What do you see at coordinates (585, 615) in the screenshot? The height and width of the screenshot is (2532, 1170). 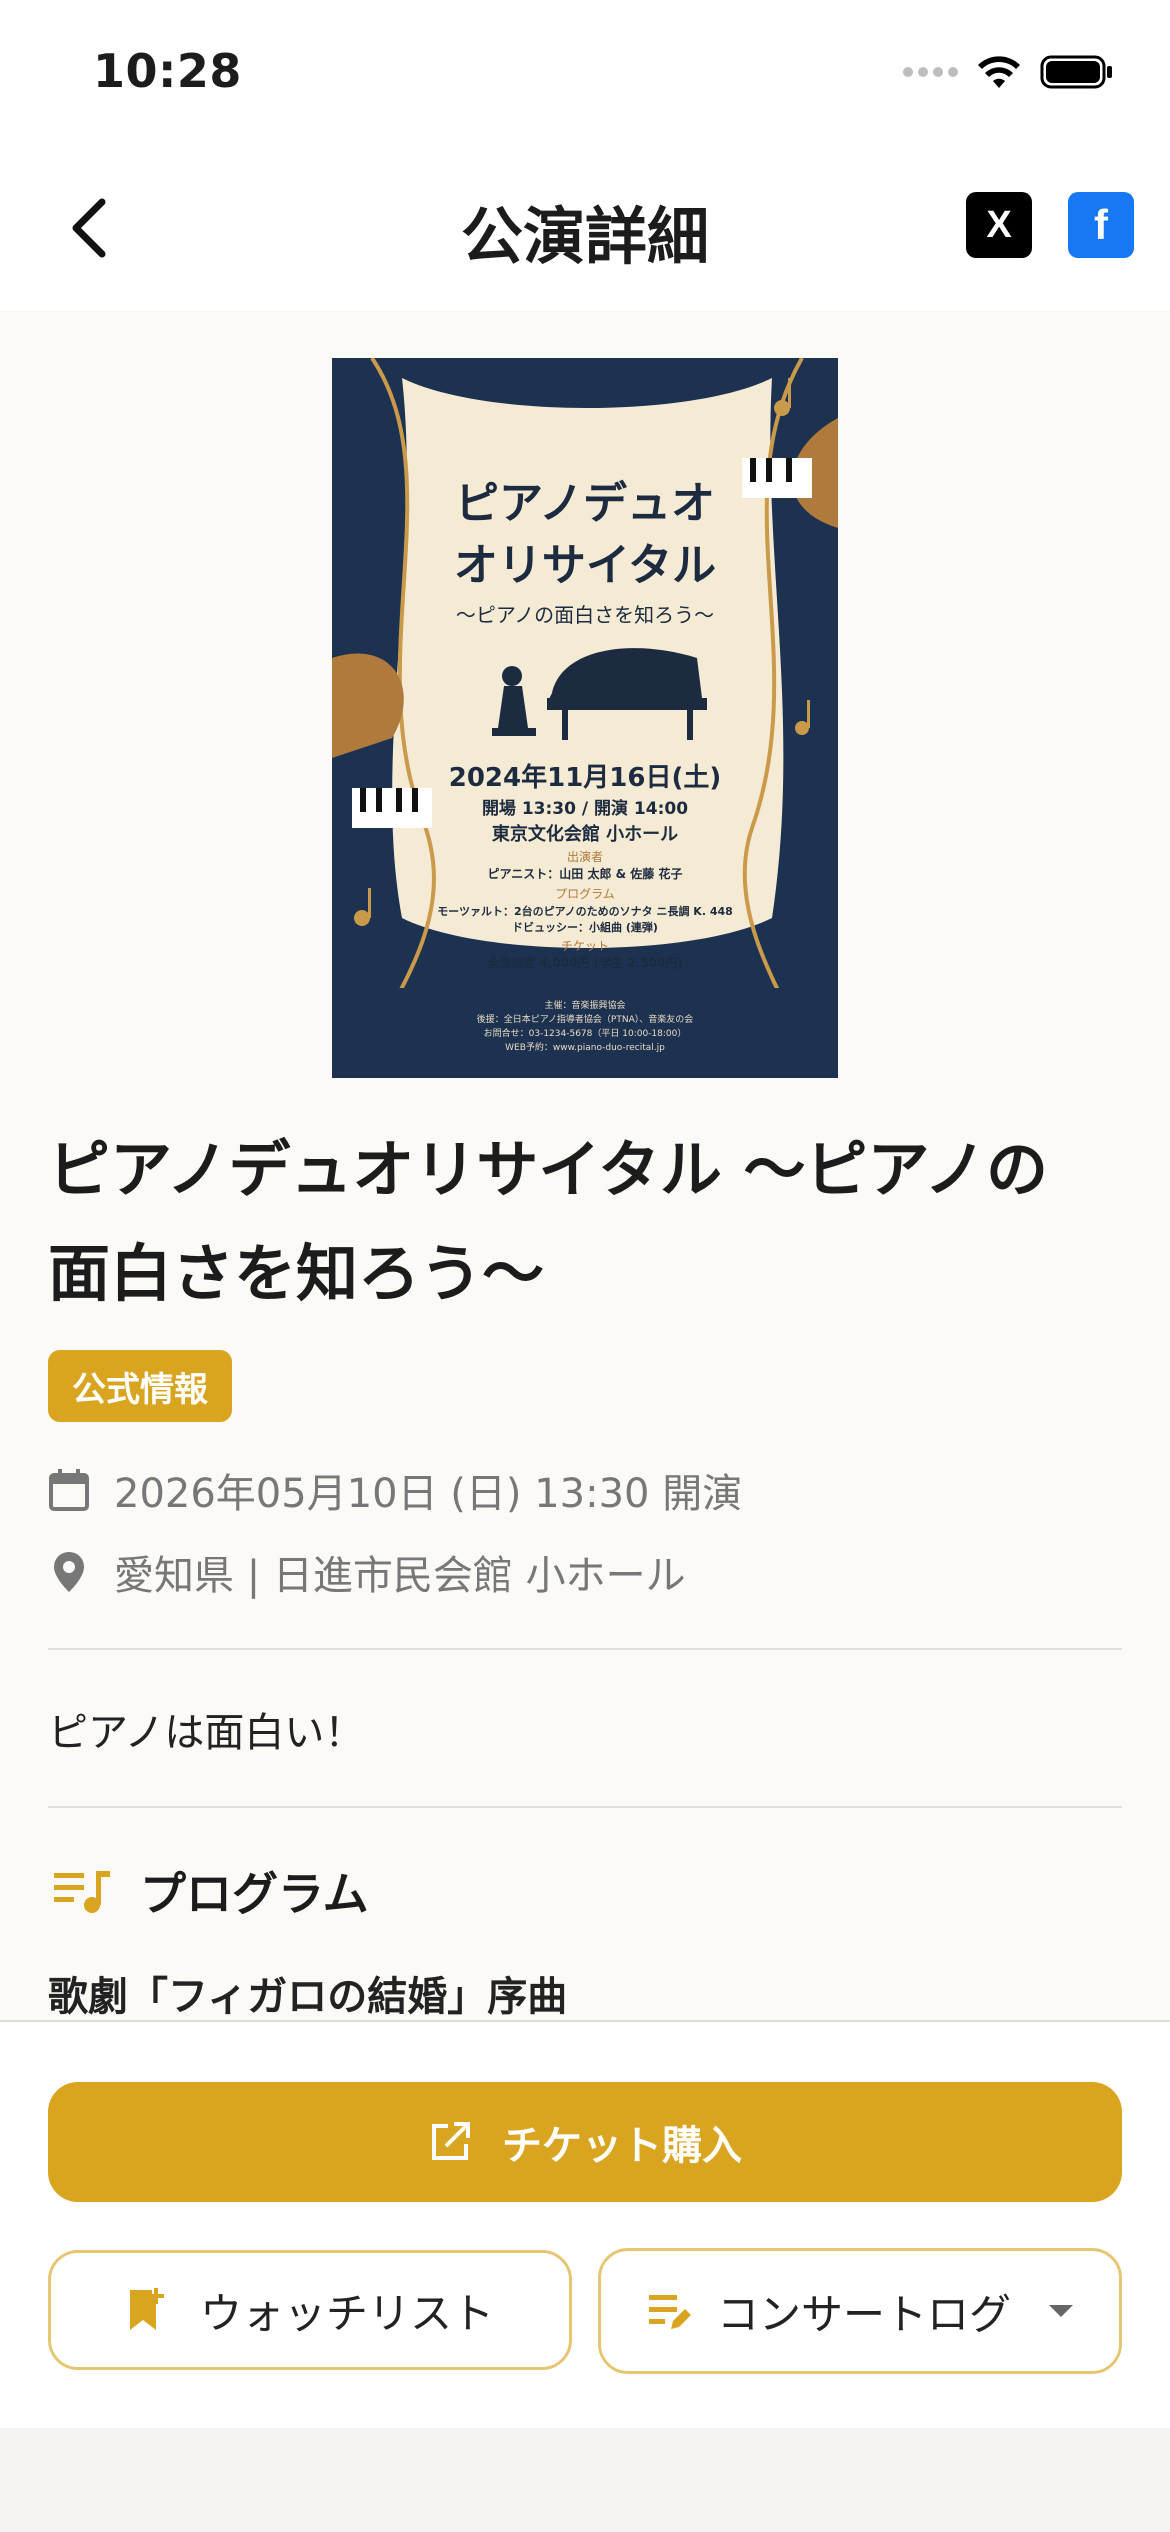 I see `poster-subtitle: 〜ピアノの面白さを知ろう〜` at bounding box center [585, 615].